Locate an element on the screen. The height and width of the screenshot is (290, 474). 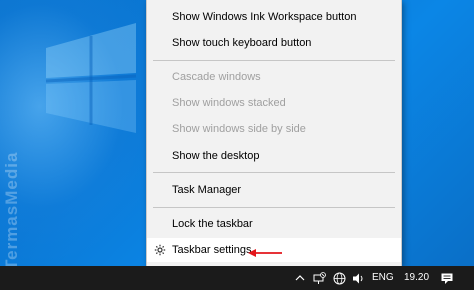
network-disconnected-icon is located at coordinates (319, 278).